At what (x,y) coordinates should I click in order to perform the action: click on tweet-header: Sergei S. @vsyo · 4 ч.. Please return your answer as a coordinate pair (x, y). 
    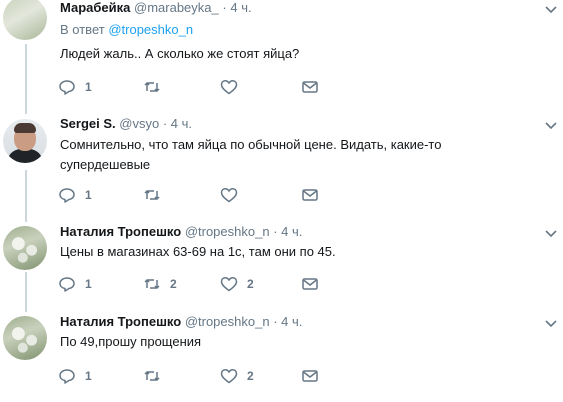
    Looking at the image, I should click on (126, 123).